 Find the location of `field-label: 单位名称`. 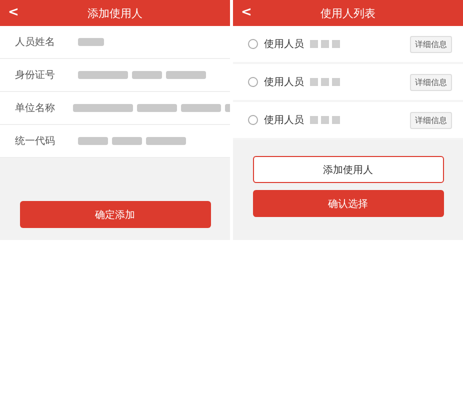

field-label: 单位名称 is located at coordinates (35, 108).